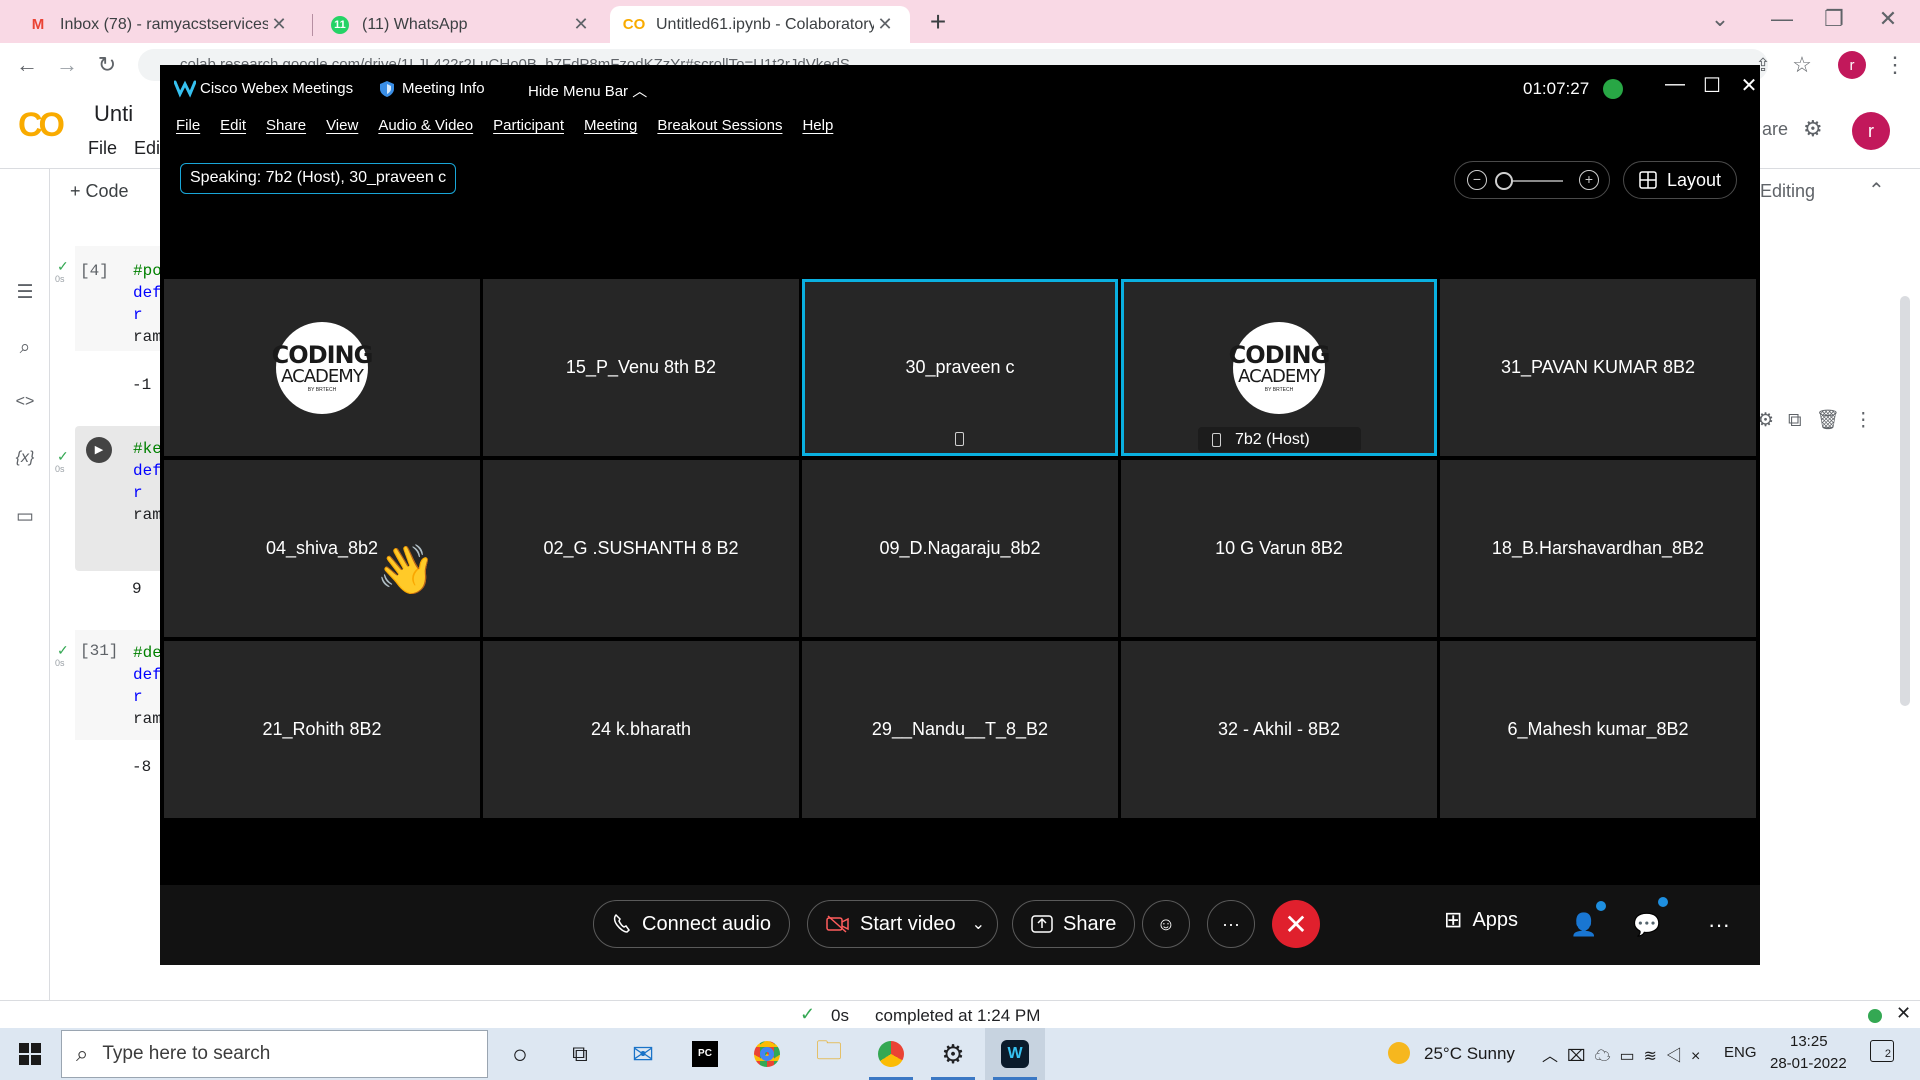 This screenshot has width=1920, height=1080. I want to click on participant-tile-speaking: 30_praveen c, so click(960, 367).